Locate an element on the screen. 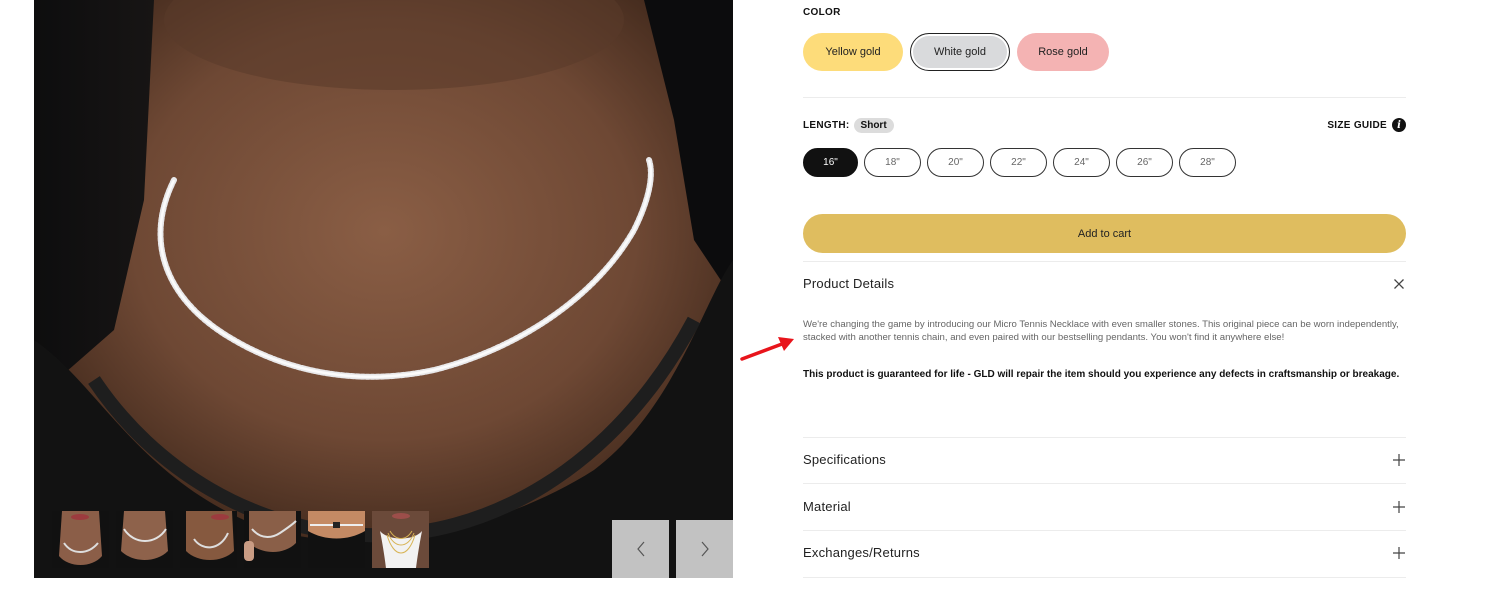 This screenshot has height=590, width=1512. length-options: 16" 18" 20" 22" 24" 26" 28" is located at coordinates (1019, 162).